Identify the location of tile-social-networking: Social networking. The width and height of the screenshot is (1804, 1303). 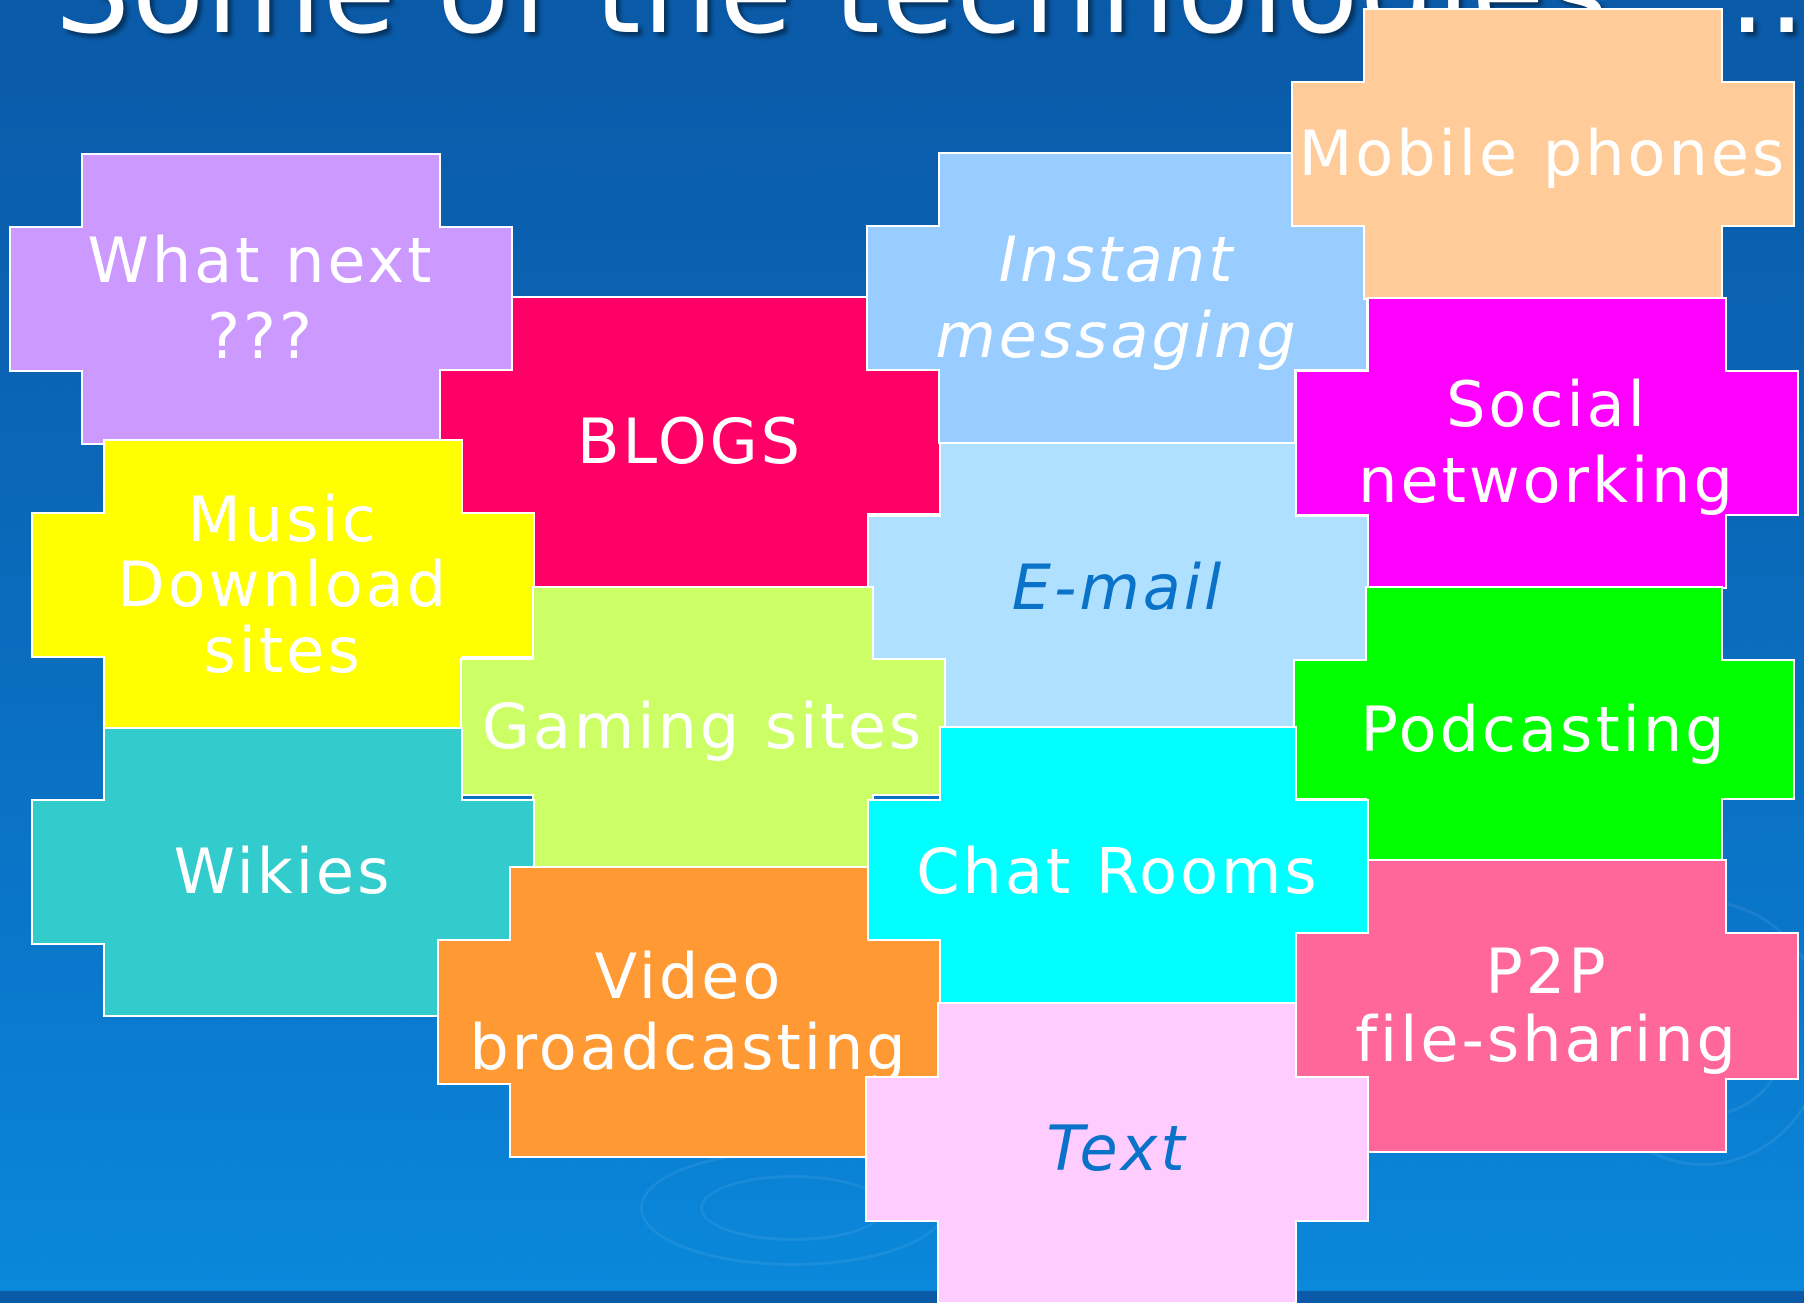
(1547, 443).